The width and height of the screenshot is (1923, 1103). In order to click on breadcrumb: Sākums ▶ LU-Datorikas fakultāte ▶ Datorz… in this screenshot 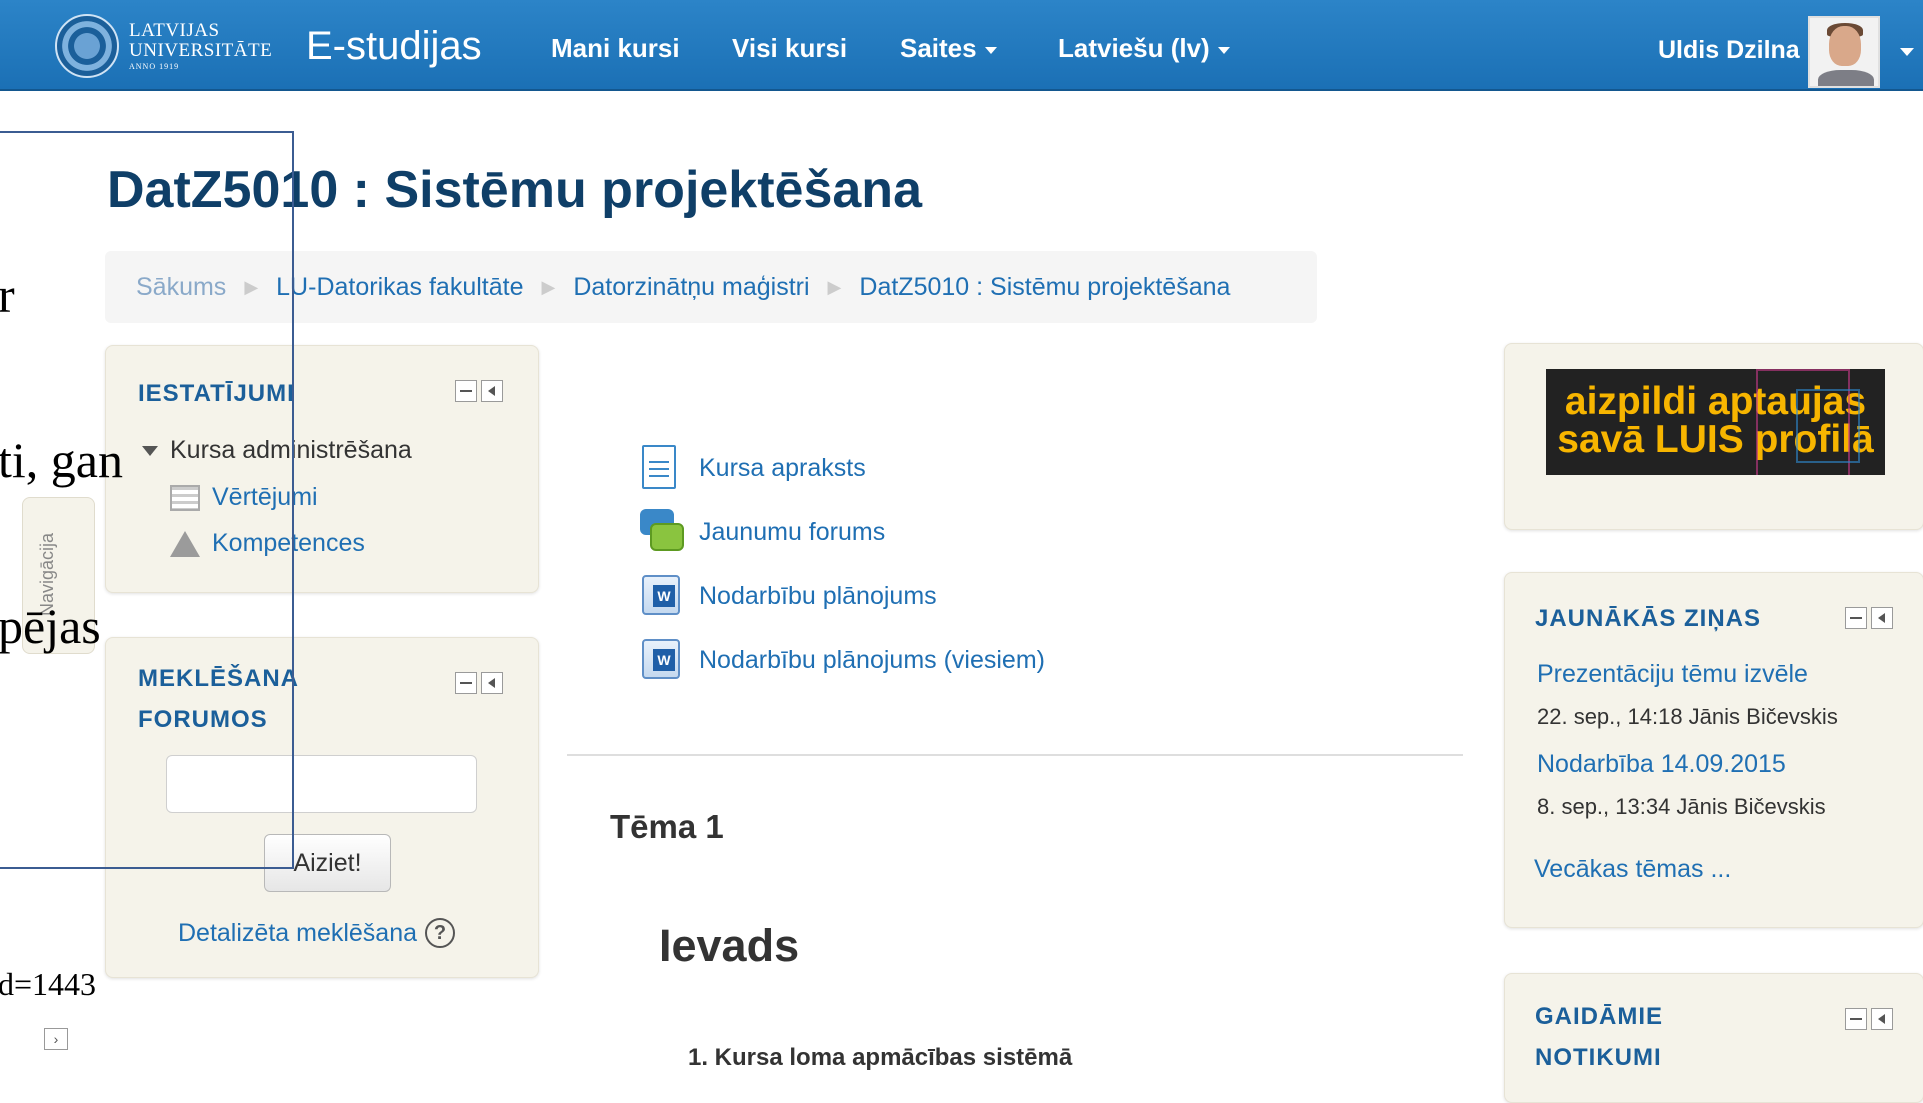, I will do `click(711, 287)`.